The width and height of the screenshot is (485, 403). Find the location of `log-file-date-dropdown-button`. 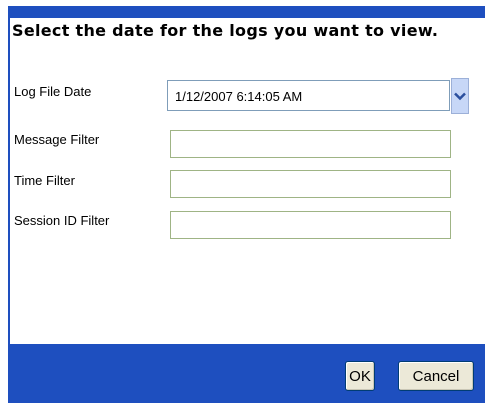

log-file-date-dropdown-button is located at coordinates (460, 96).